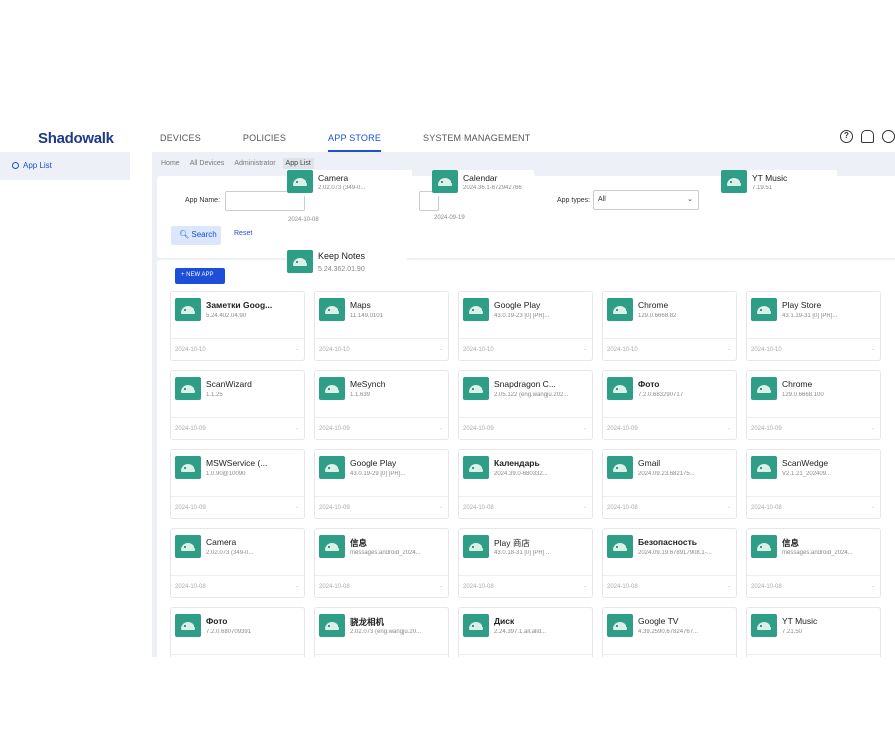 The height and width of the screenshot is (745, 895). Describe the element at coordinates (504, 621) in the screenshot. I see `app-name: Диск` at that location.